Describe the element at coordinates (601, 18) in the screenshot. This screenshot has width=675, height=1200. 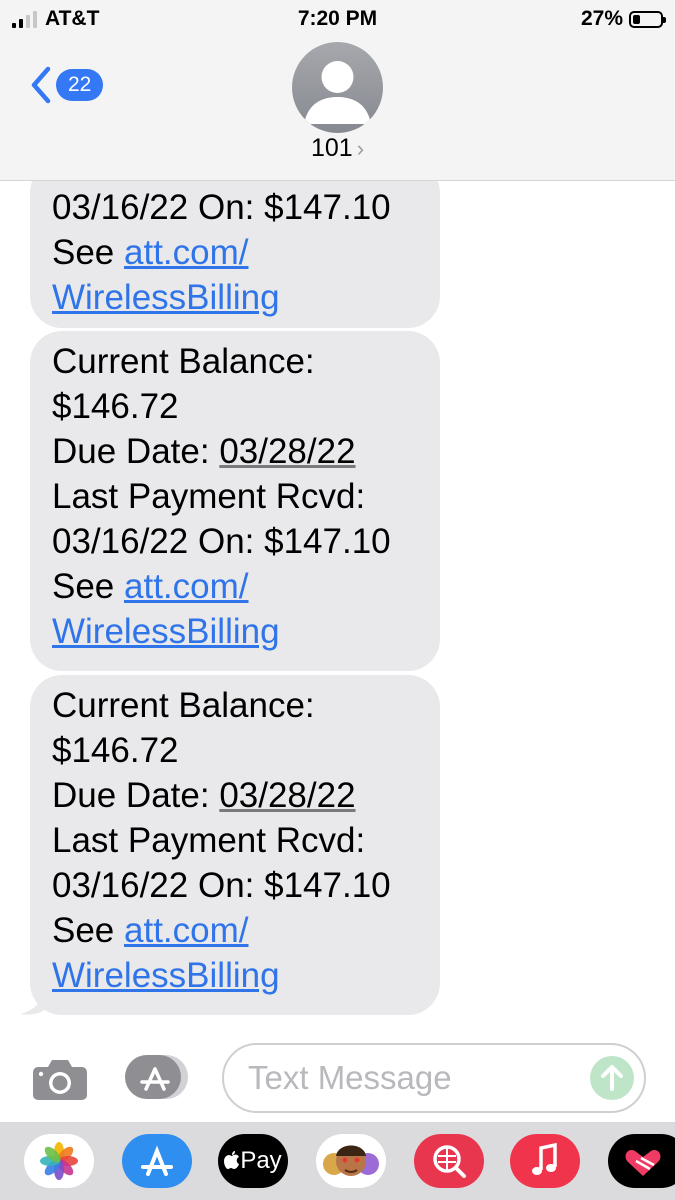
I see `battery-percent: 27%` at that location.